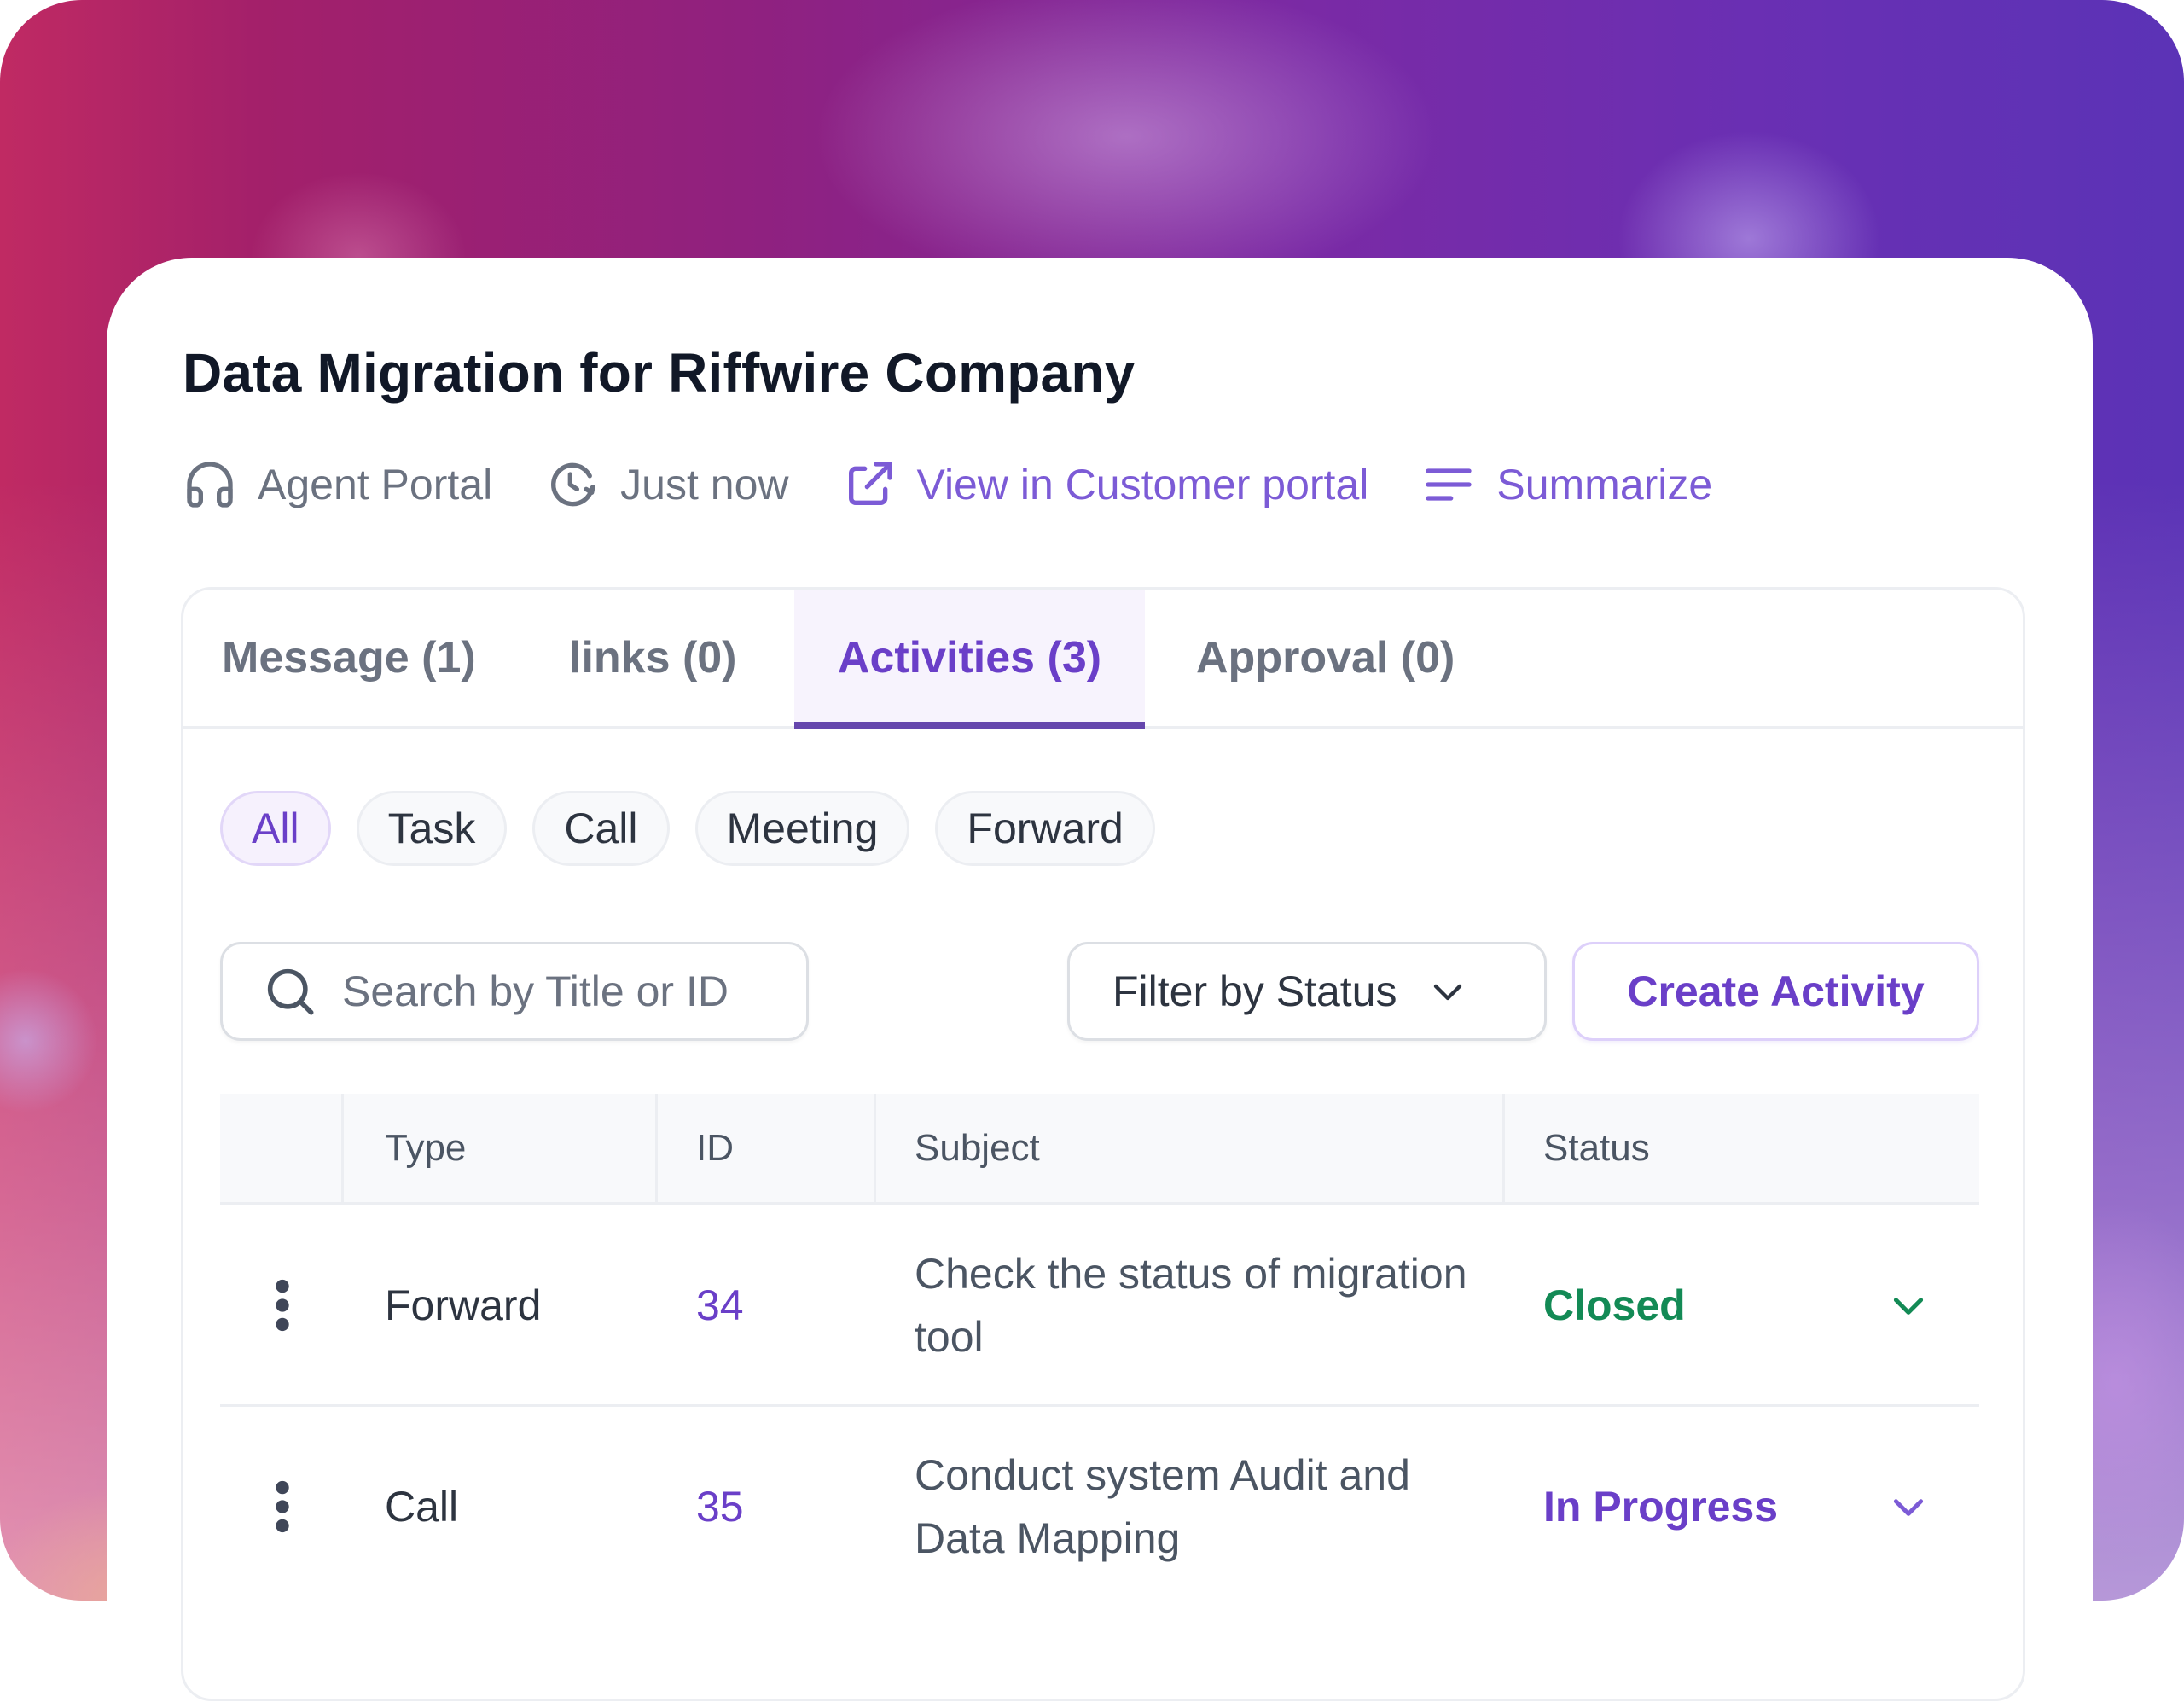 This screenshot has height=1708, width=2184. Describe the element at coordinates (1191, 1148) in the screenshot. I see `column-header-subject: Subject` at that location.